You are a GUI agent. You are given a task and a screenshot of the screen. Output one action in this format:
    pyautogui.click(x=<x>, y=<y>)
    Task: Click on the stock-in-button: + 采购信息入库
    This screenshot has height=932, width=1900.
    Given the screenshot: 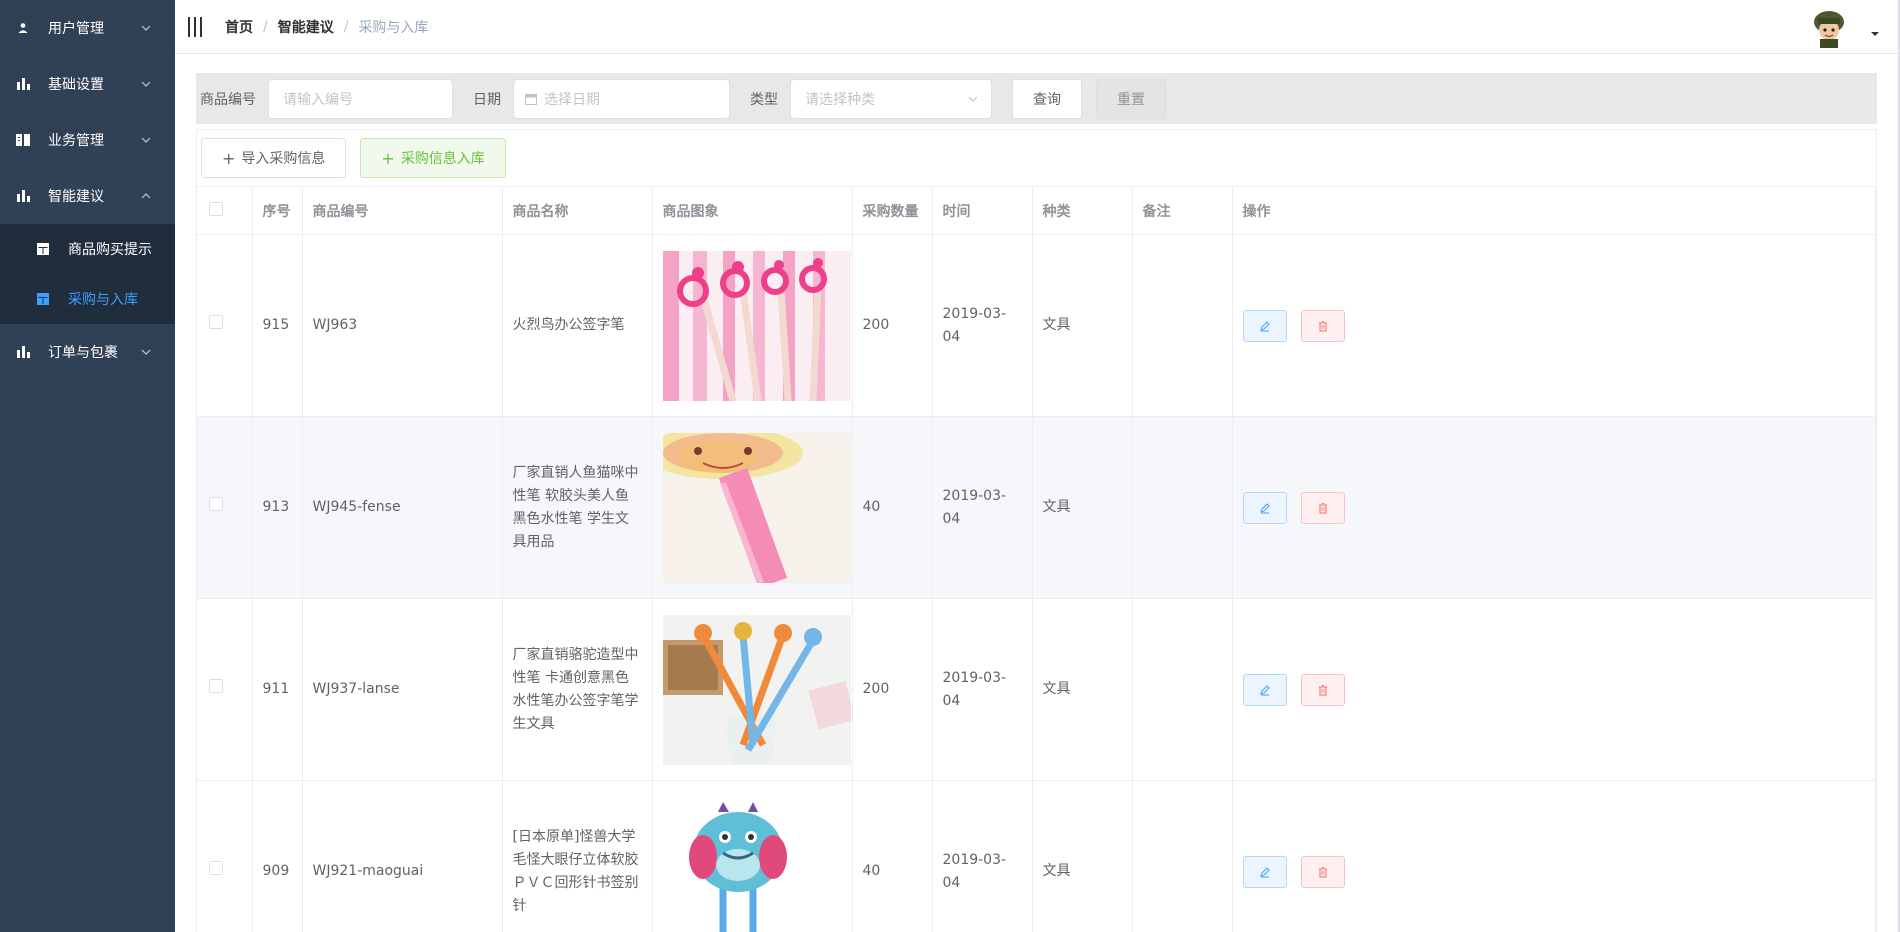 What is the action you would take?
    pyautogui.click(x=433, y=158)
    